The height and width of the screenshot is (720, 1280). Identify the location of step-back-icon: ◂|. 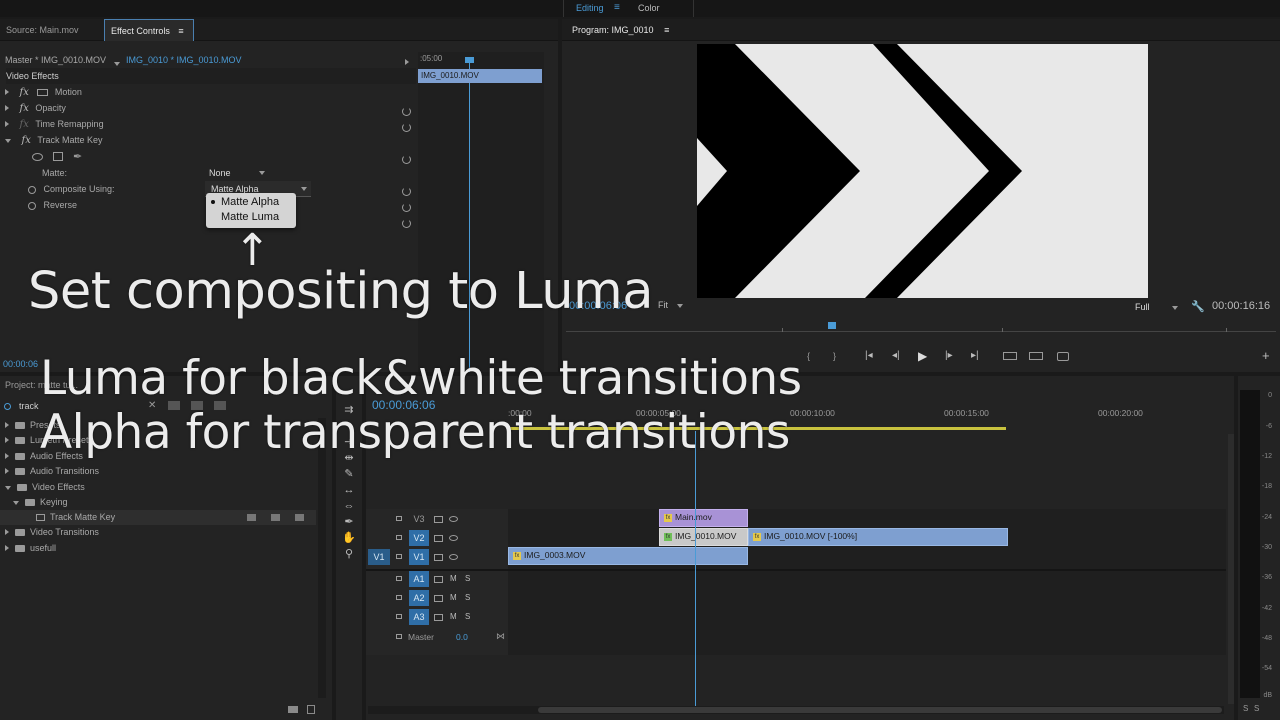
(896, 355).